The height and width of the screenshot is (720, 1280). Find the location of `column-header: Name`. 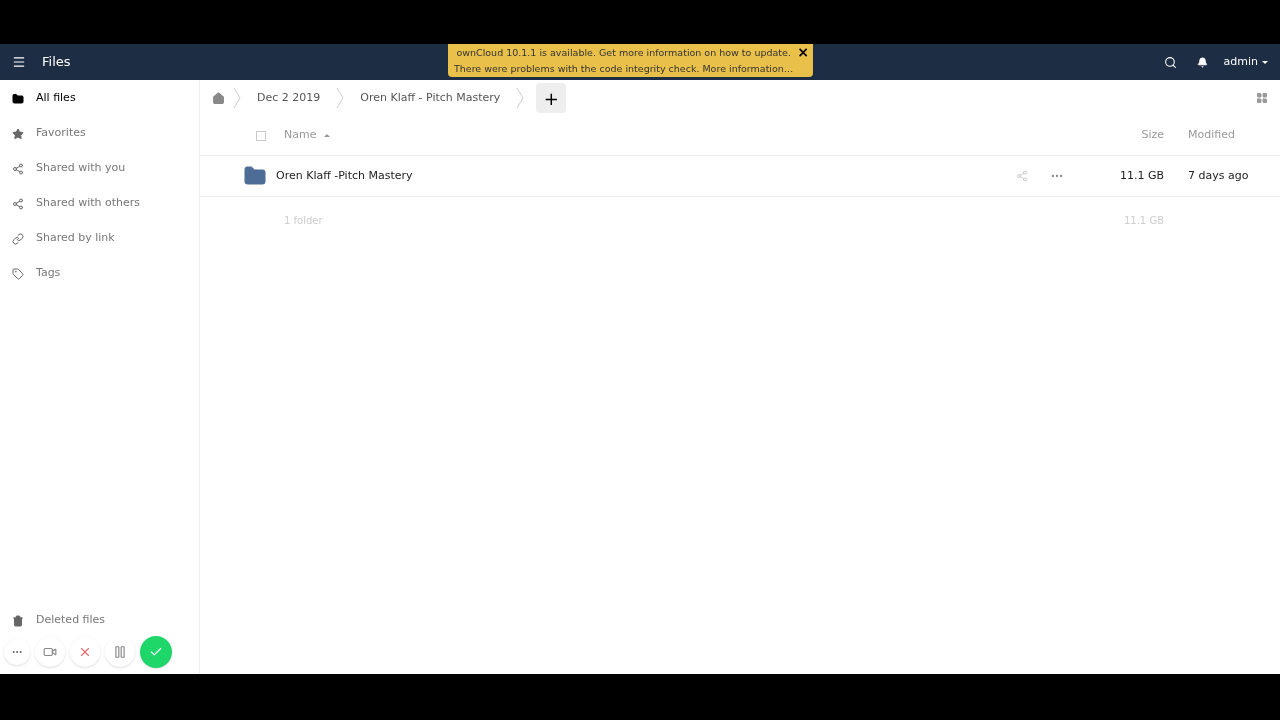

column-header: Name is located at coordinates (300, 135).